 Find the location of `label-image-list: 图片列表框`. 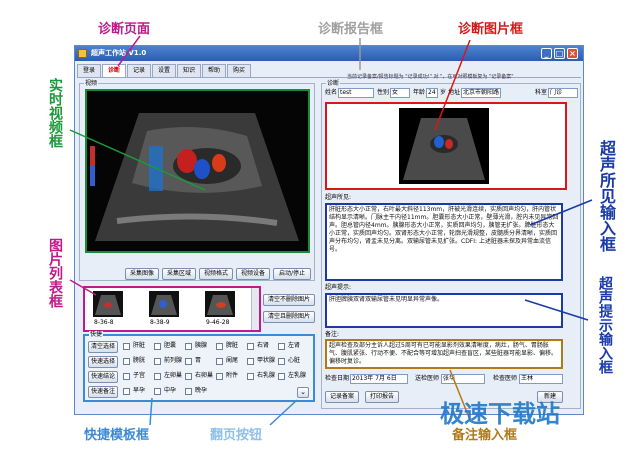

label-image-list: 图片列表框 is located at coordinates (55, 273).